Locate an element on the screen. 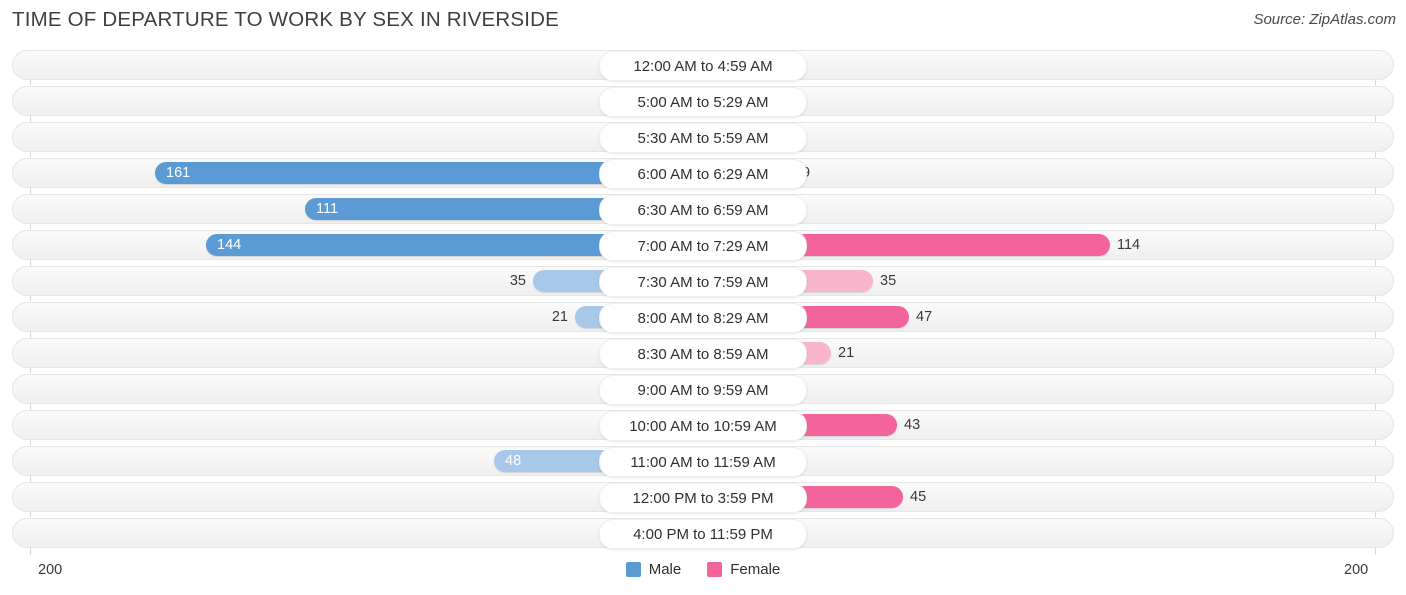 This screenshot has height=595, width=1406. category-label-pill: 7:30 AM to 7:59 AM is located at coordinates (703, 282).